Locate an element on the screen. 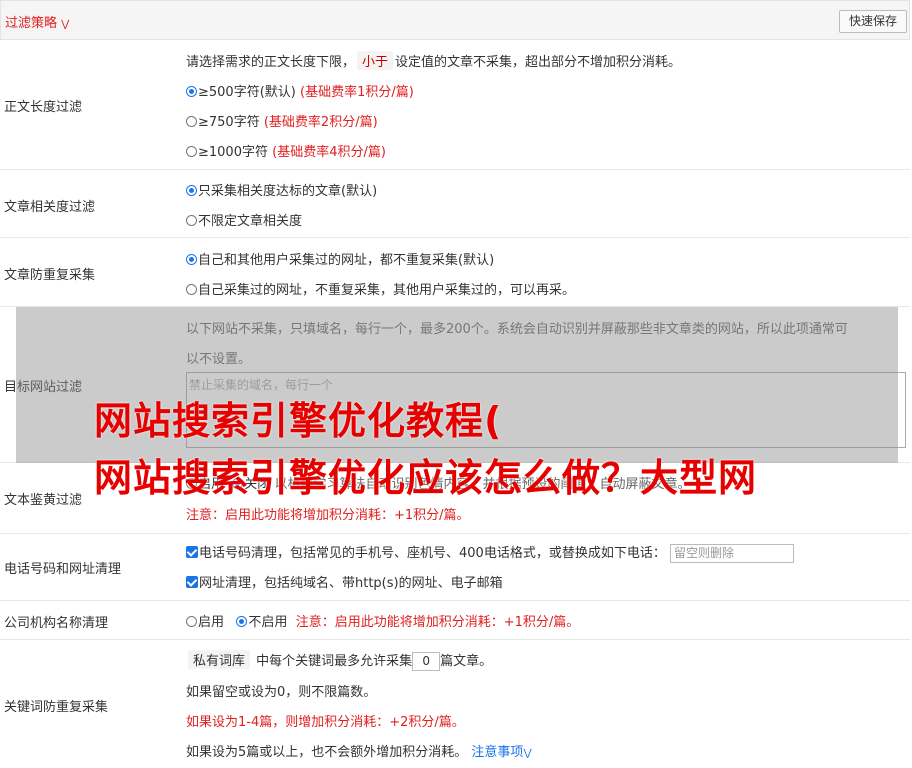 The height and width of the screenshot is (768, 912). phone-clean-checkbox is located at coordinates (192, 552).